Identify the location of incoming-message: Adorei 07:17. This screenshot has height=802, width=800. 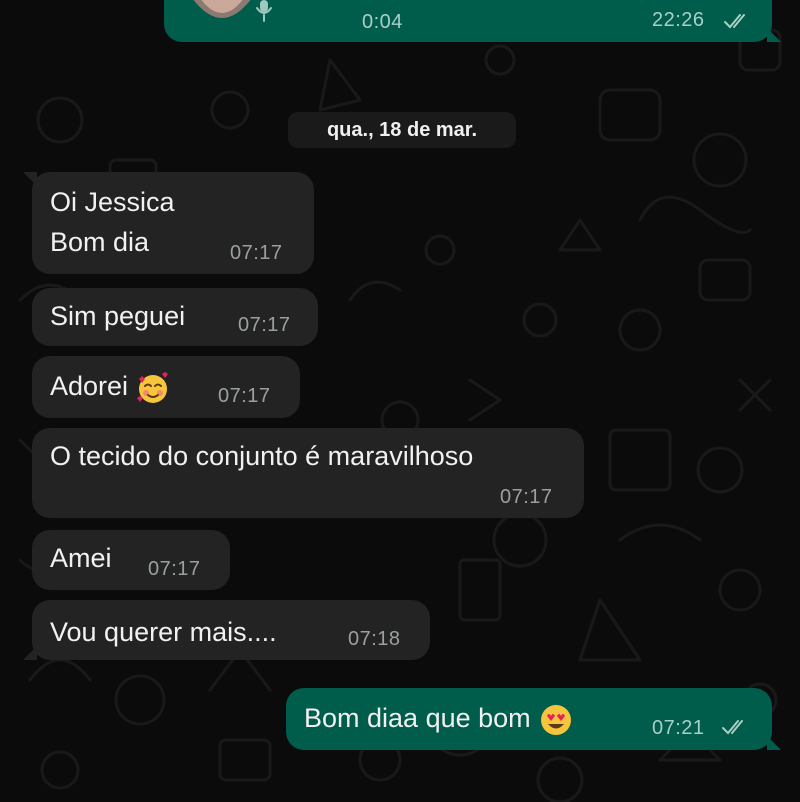
(166, 387).